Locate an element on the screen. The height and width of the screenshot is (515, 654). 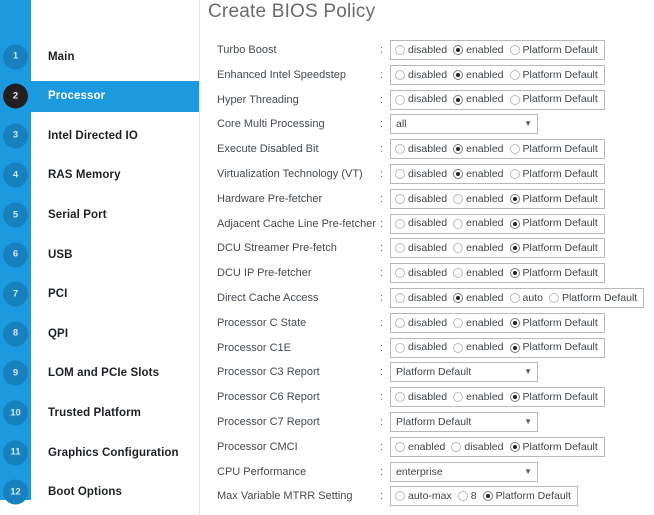
sidebar-item-boot-options: 12 Boot Options is located at coordinates (99, 492).